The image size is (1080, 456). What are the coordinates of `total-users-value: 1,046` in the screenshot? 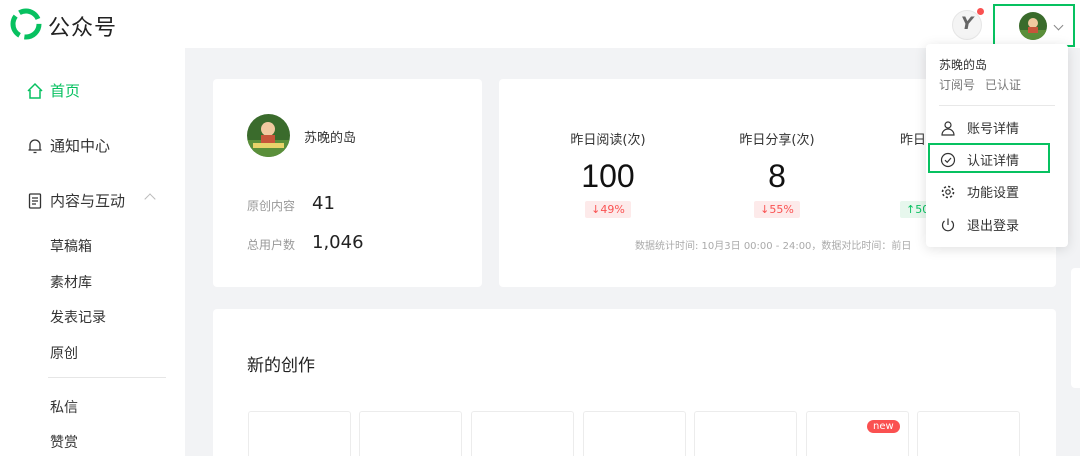 It's located at (338, 242).